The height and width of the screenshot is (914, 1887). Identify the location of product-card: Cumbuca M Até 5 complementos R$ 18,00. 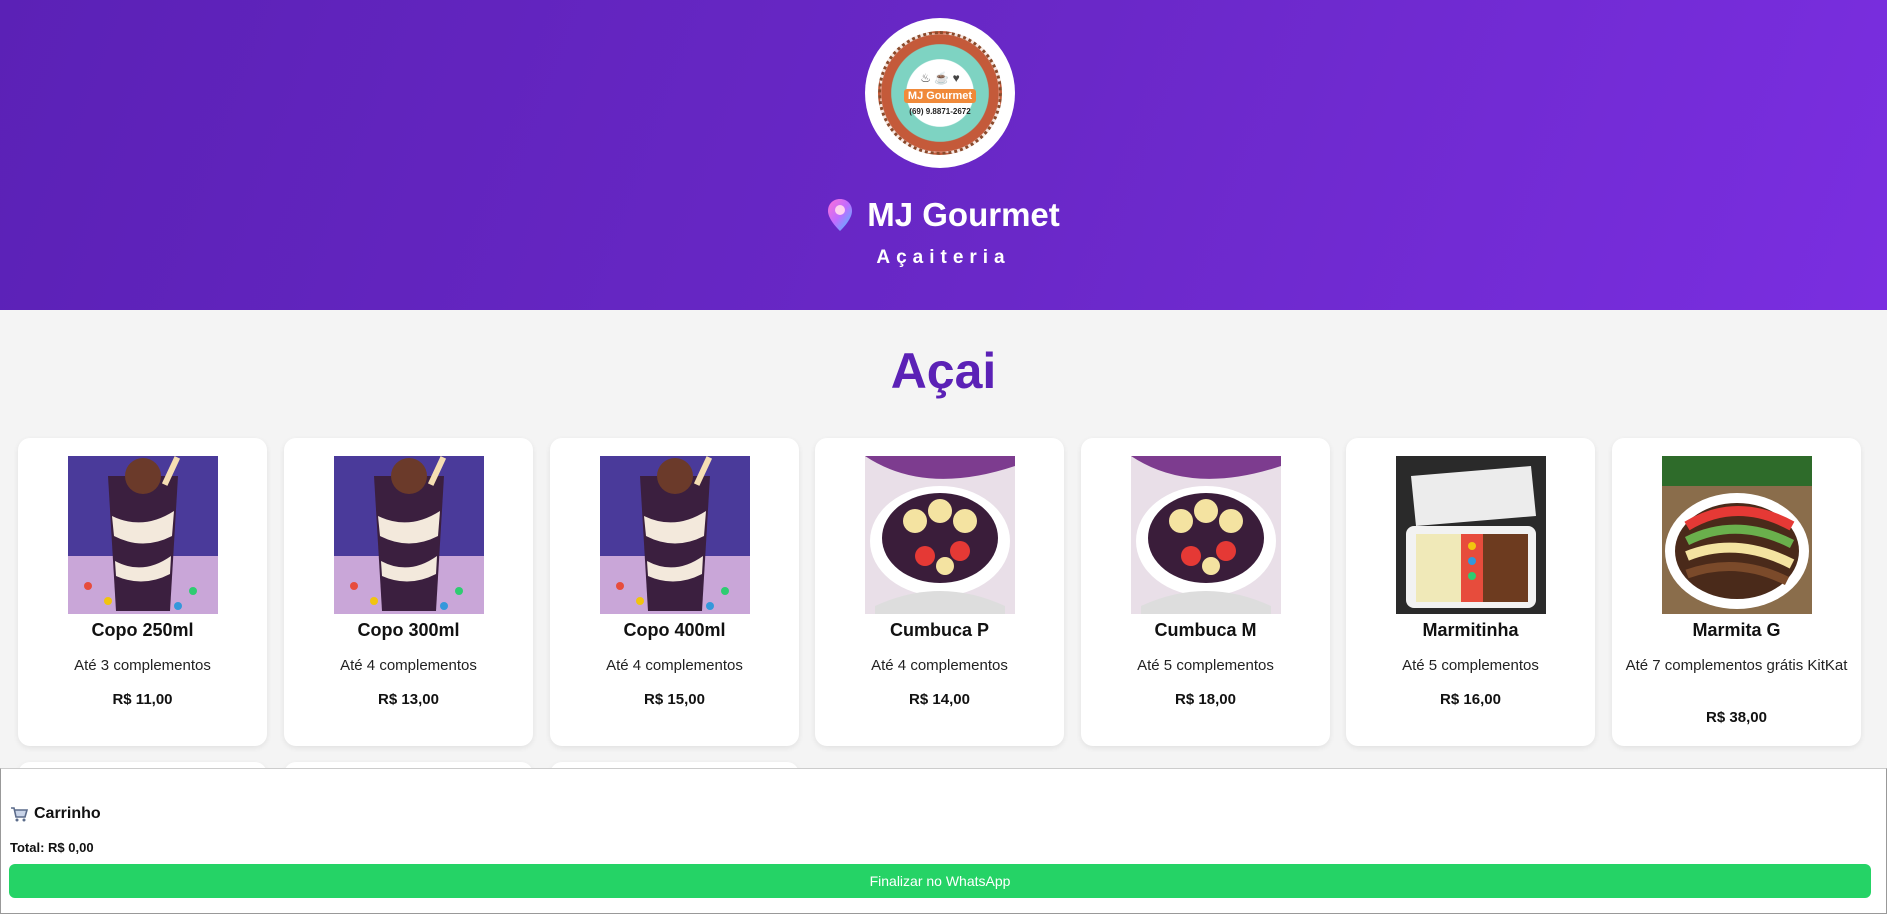
(1205, 592).